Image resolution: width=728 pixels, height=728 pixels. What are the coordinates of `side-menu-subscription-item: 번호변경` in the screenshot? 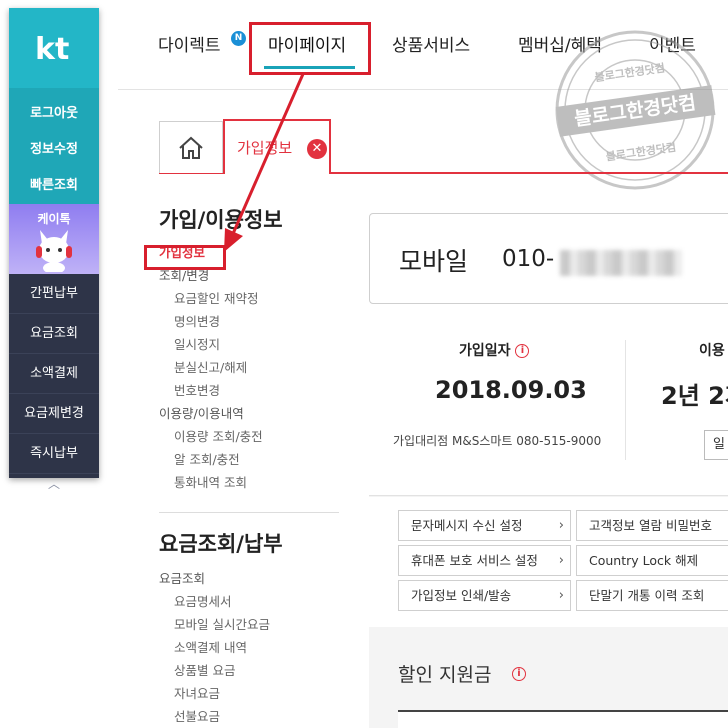 It's located at (249, 390).